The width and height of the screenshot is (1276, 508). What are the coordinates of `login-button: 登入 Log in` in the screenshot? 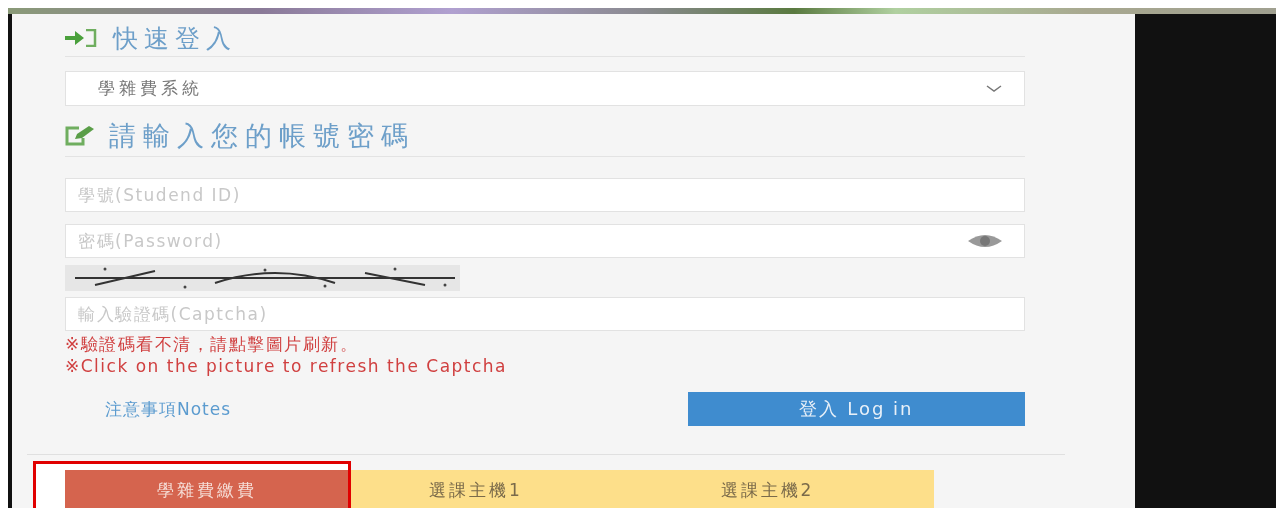 It's located at (856, 409).